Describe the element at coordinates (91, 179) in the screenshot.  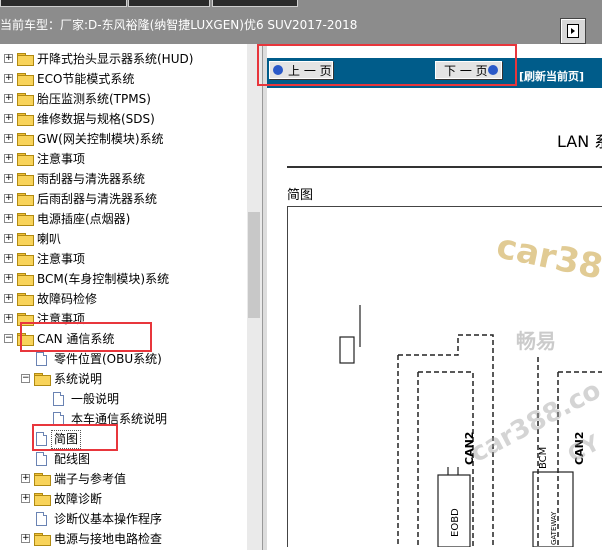
I see `tree-item-label: 雨刮器与清洗器系统` at that location.